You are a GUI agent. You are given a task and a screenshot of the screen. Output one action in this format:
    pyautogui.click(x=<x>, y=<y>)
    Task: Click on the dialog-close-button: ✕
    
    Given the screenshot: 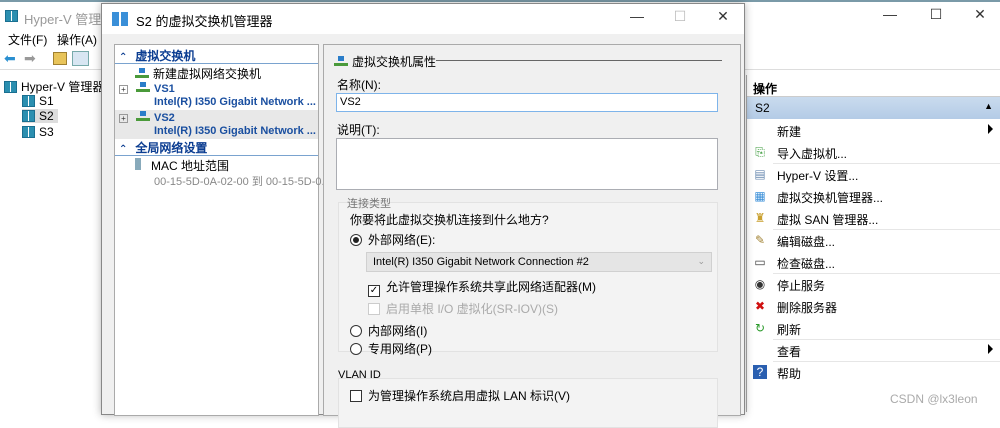 What is the action you would take?
    pyautogui.click(x=723, y=19)
    